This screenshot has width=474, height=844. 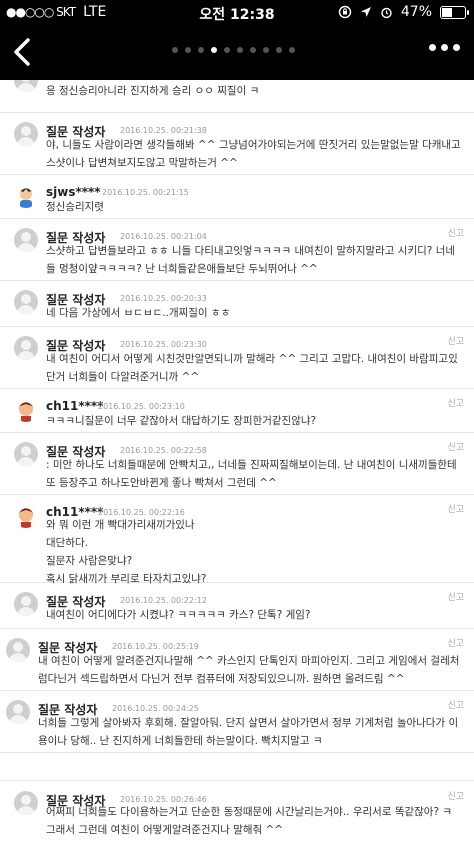 I want to click on comment-date: 2016.10.25. 00:22:12, so click(x=163, y=600).